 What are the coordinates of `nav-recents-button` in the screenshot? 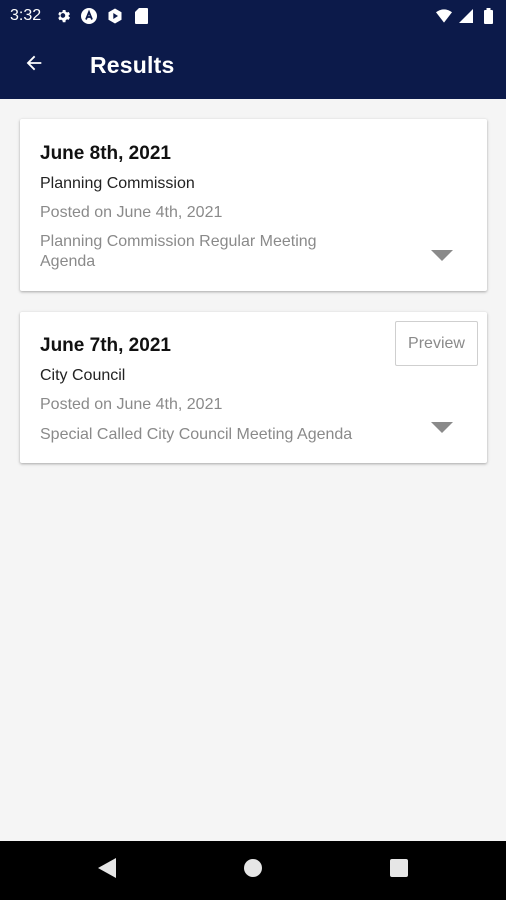 It's located at (399, 870).